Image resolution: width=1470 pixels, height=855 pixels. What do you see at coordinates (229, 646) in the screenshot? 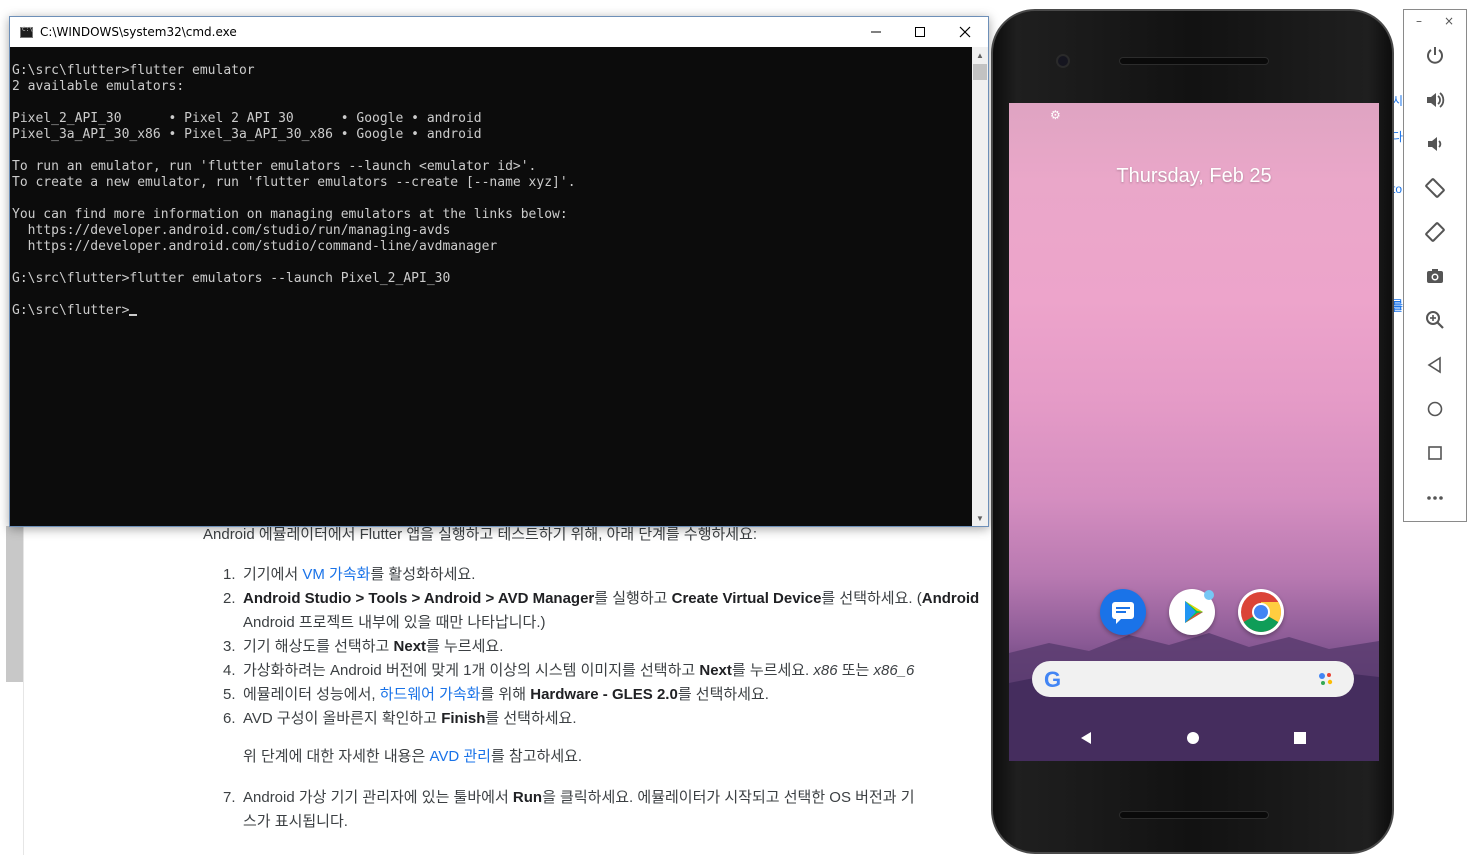
I see `step-number: 3.` at bounding box center [229, 646].